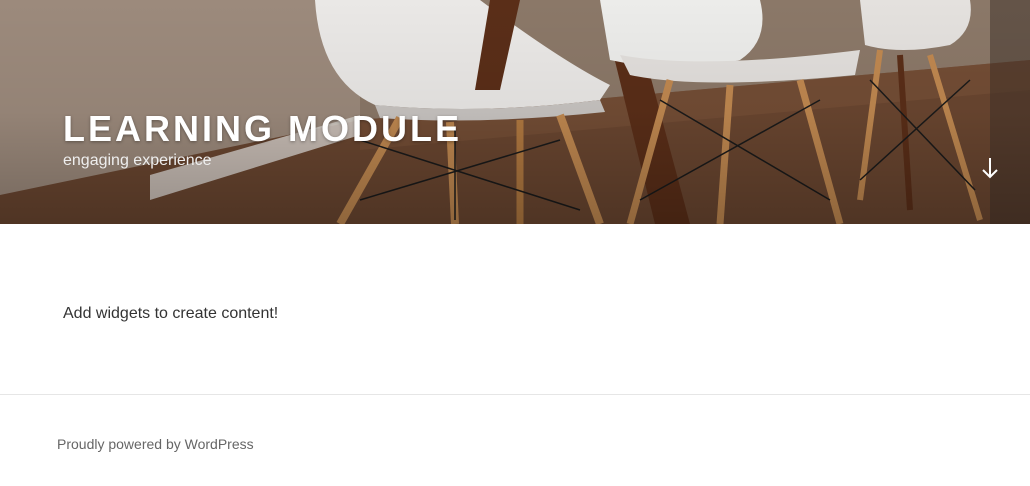 The height and width of the screenshot is (486, 1030). I want to click on arrow-down-icon, so click(990, 168).